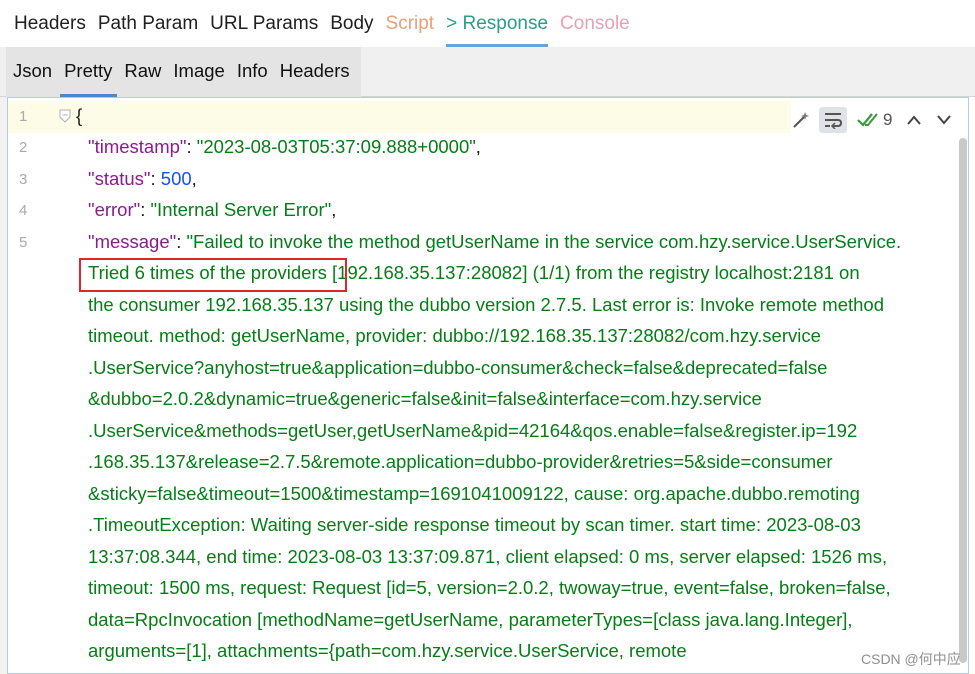 The image size is (975, 674). Describe the element at coordinates (944, 120) in the screenshot. I see `chevron-down-icon` at that location.